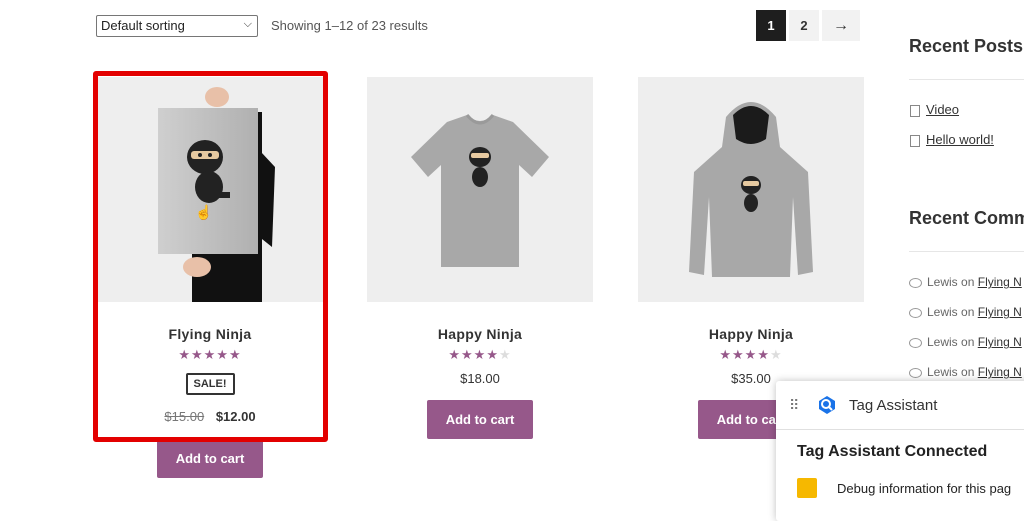  Describe the element at coordinates (892, 451) in the screenshot. I see `connection-status: Tag Assistant Connected` at that location.